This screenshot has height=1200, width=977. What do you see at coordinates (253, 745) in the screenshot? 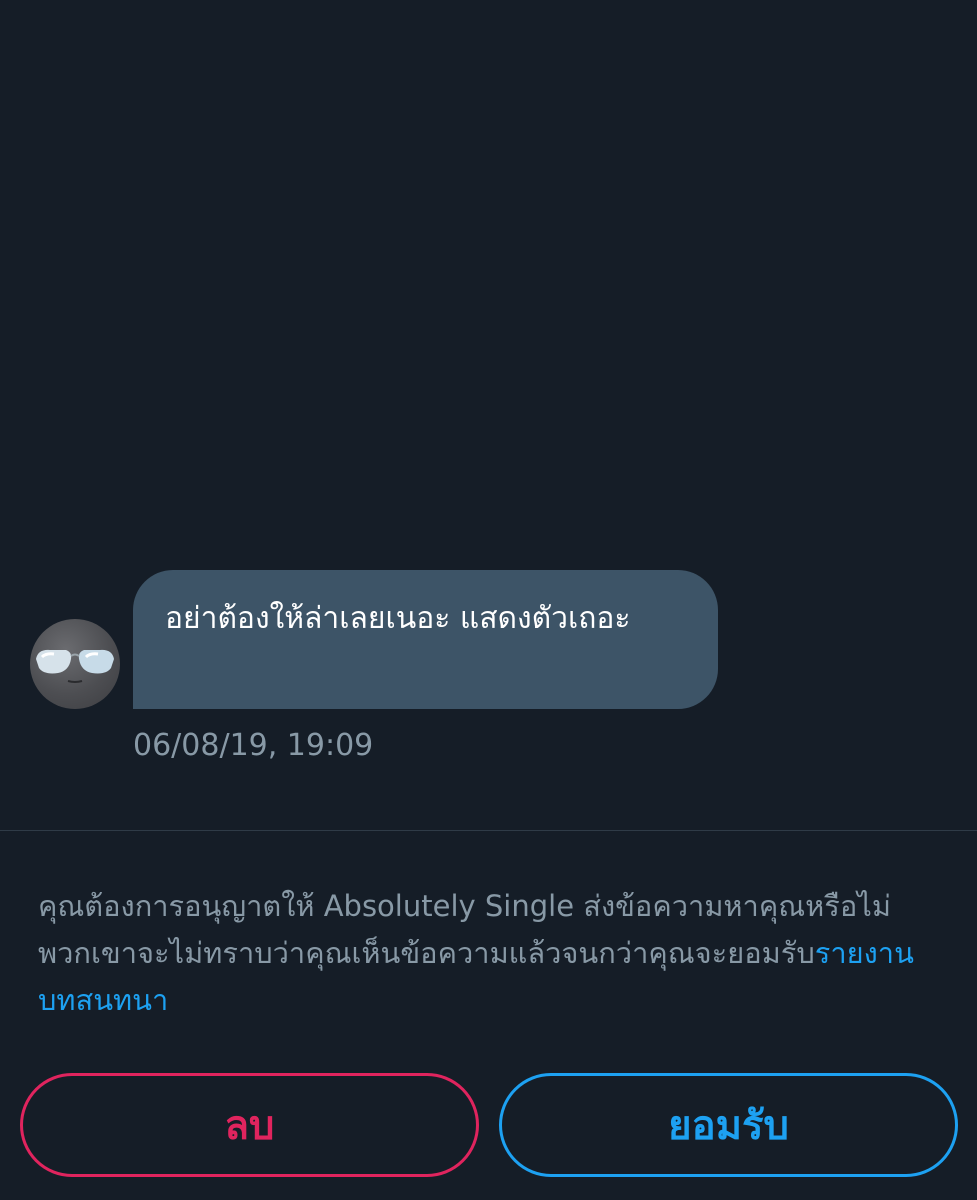
I see `message-timestamp: 06/08/19, 19:09` at bounding box center [253, 745].